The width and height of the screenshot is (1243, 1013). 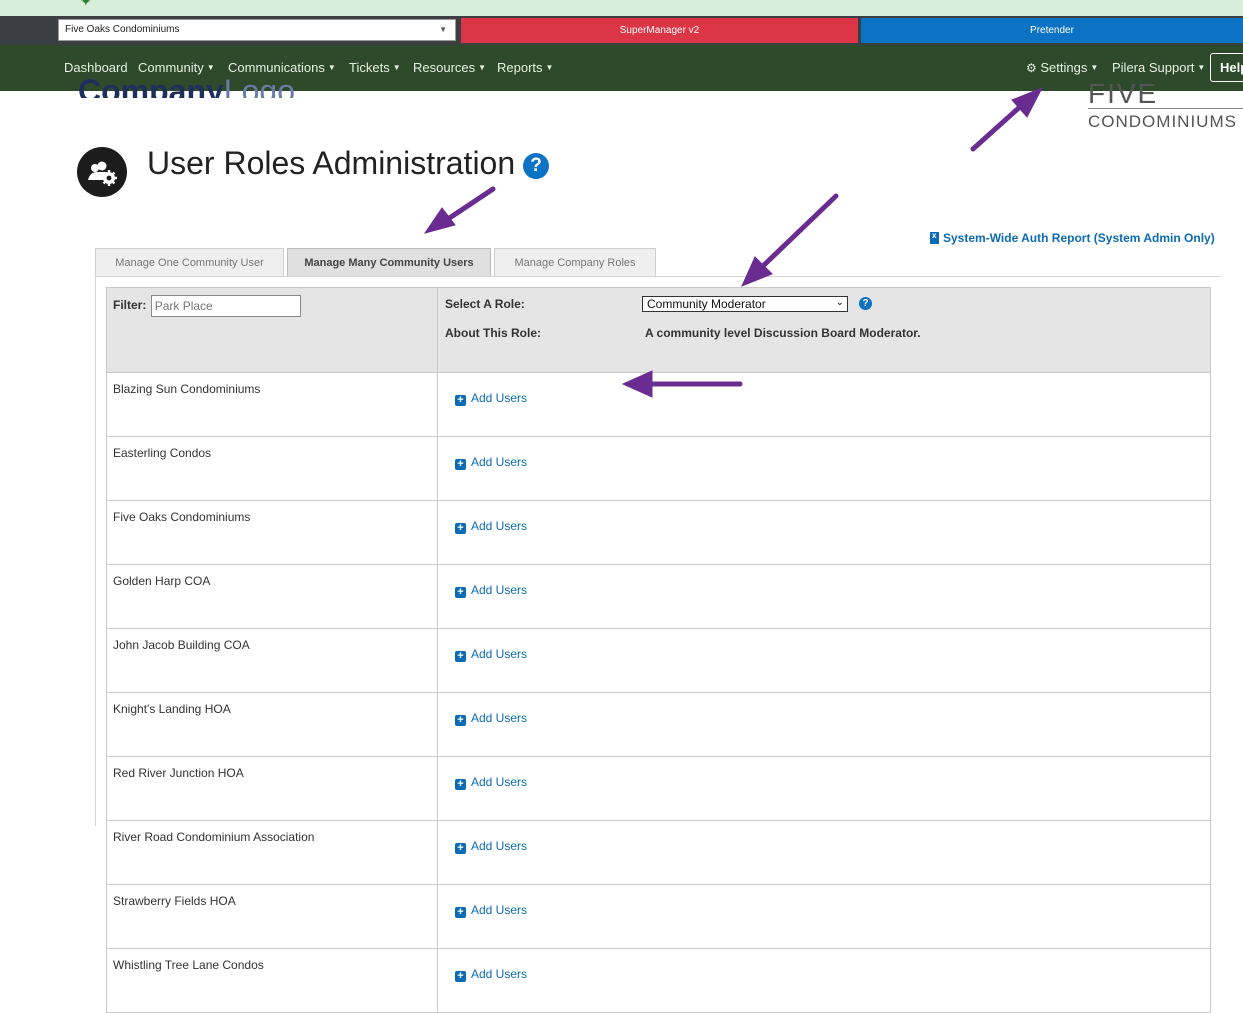 I want to click on content-border, so click(x=95, y=551).